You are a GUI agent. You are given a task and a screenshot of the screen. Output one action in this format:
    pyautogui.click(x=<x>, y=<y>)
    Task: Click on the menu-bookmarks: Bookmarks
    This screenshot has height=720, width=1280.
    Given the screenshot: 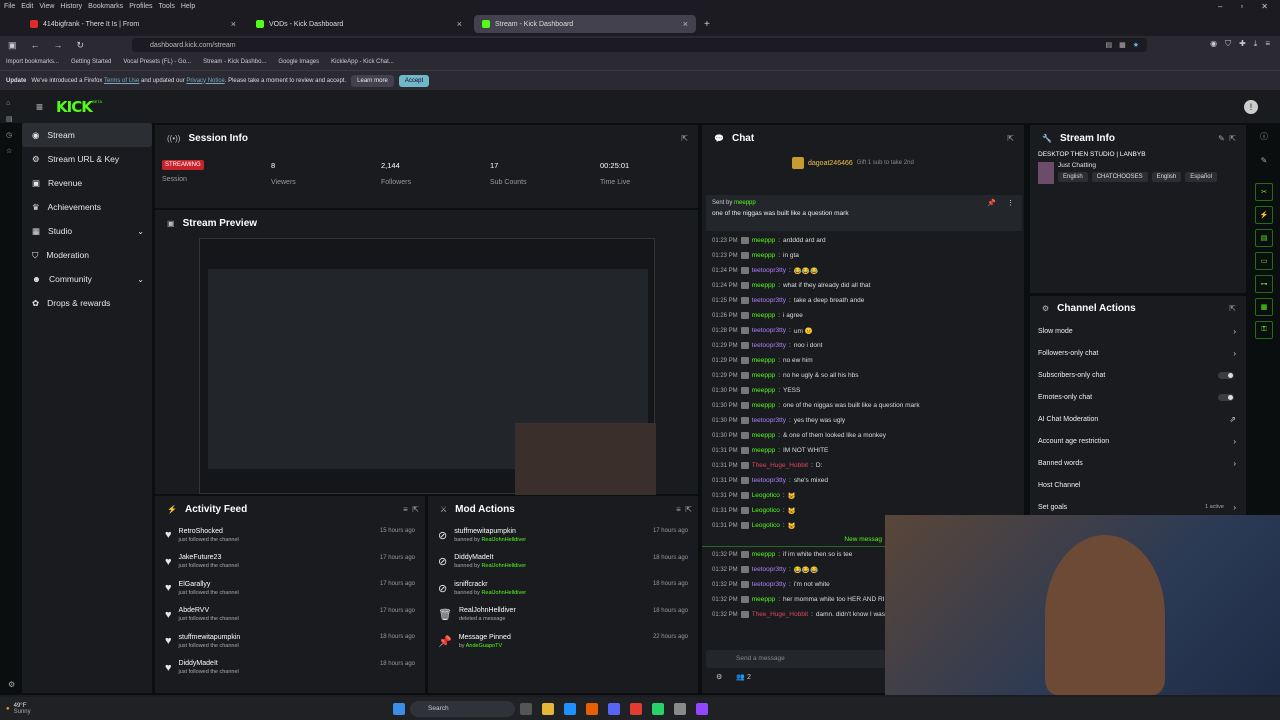 What is the action you would take?
    pyautogui.click(x=105, y=6)
    